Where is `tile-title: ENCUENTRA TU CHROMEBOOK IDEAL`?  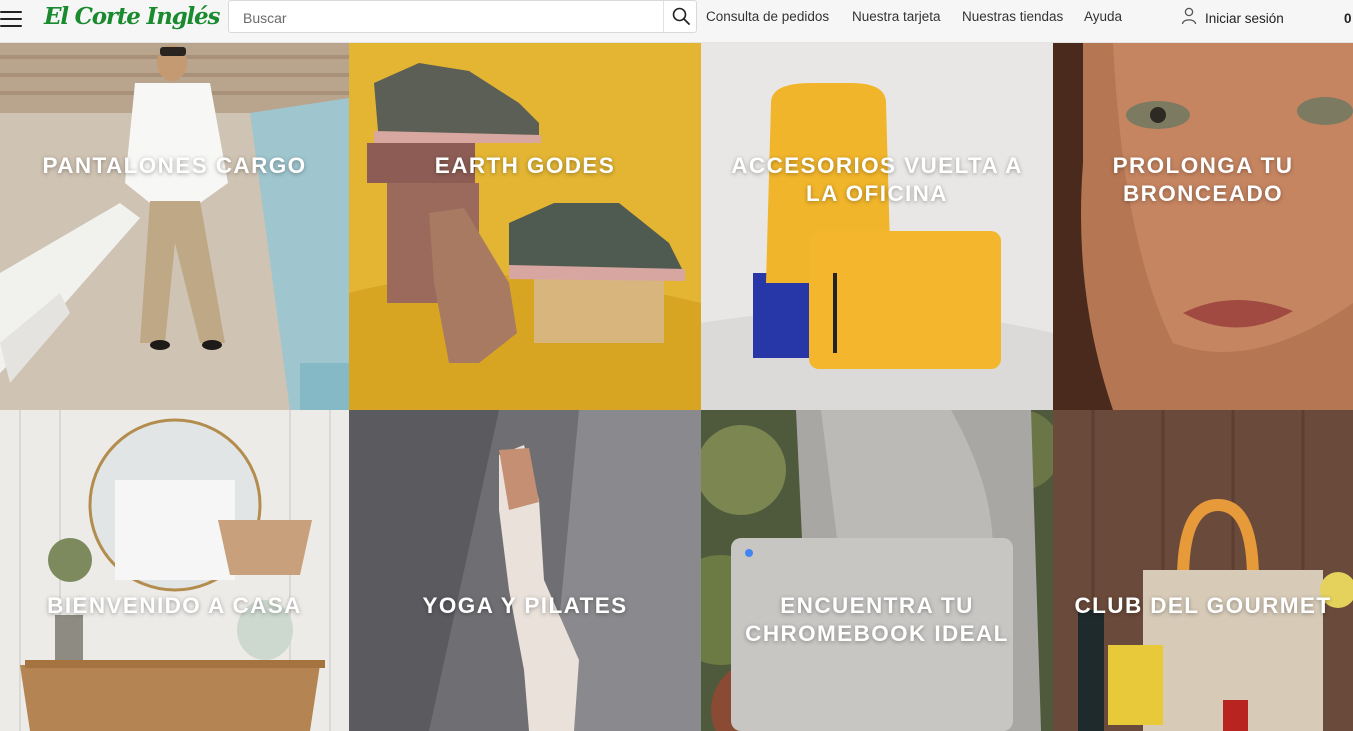 tile-title: ENCUENTRA TU CHROMEBOOK IDEAL is located at coordinates (877, 619).